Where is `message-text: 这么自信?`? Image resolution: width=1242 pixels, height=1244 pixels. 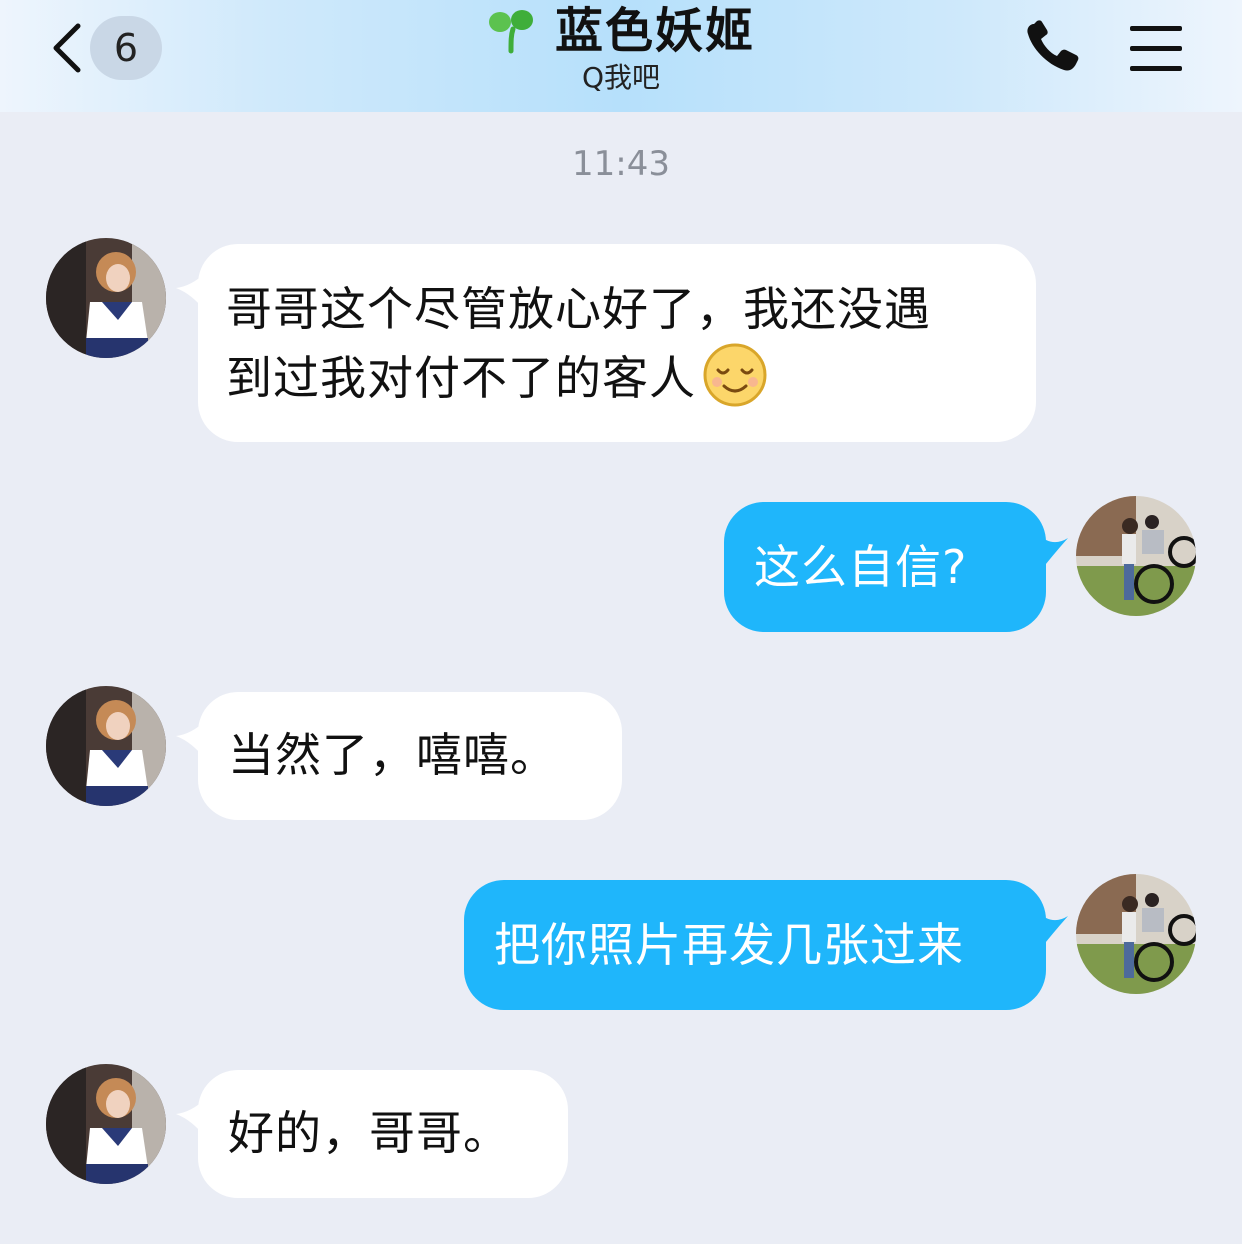
message-text: 这么自信? is located at coordinates (861, 567).